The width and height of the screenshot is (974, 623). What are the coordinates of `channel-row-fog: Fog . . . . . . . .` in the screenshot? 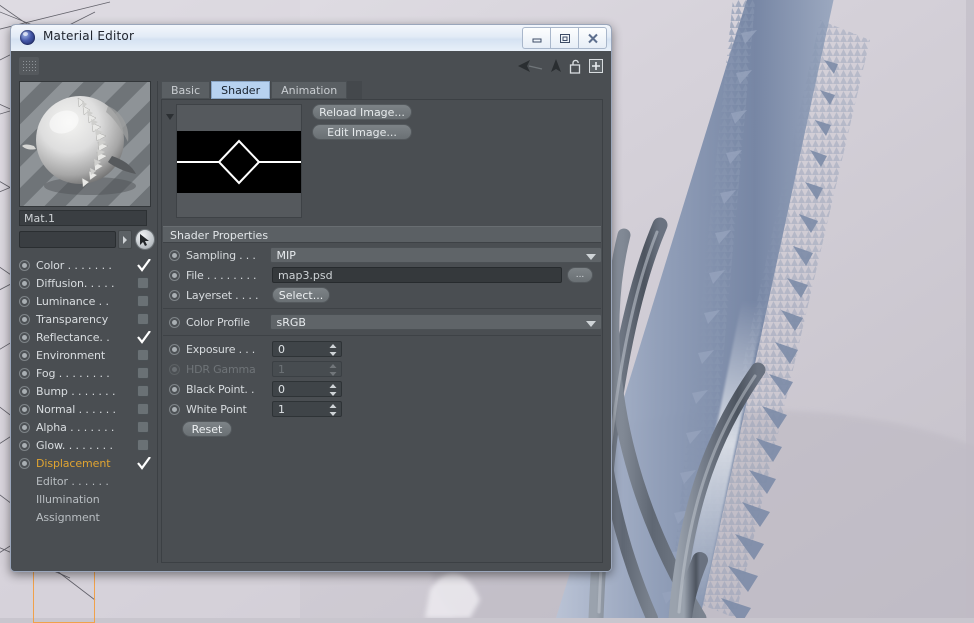 It's located at (87, 373).